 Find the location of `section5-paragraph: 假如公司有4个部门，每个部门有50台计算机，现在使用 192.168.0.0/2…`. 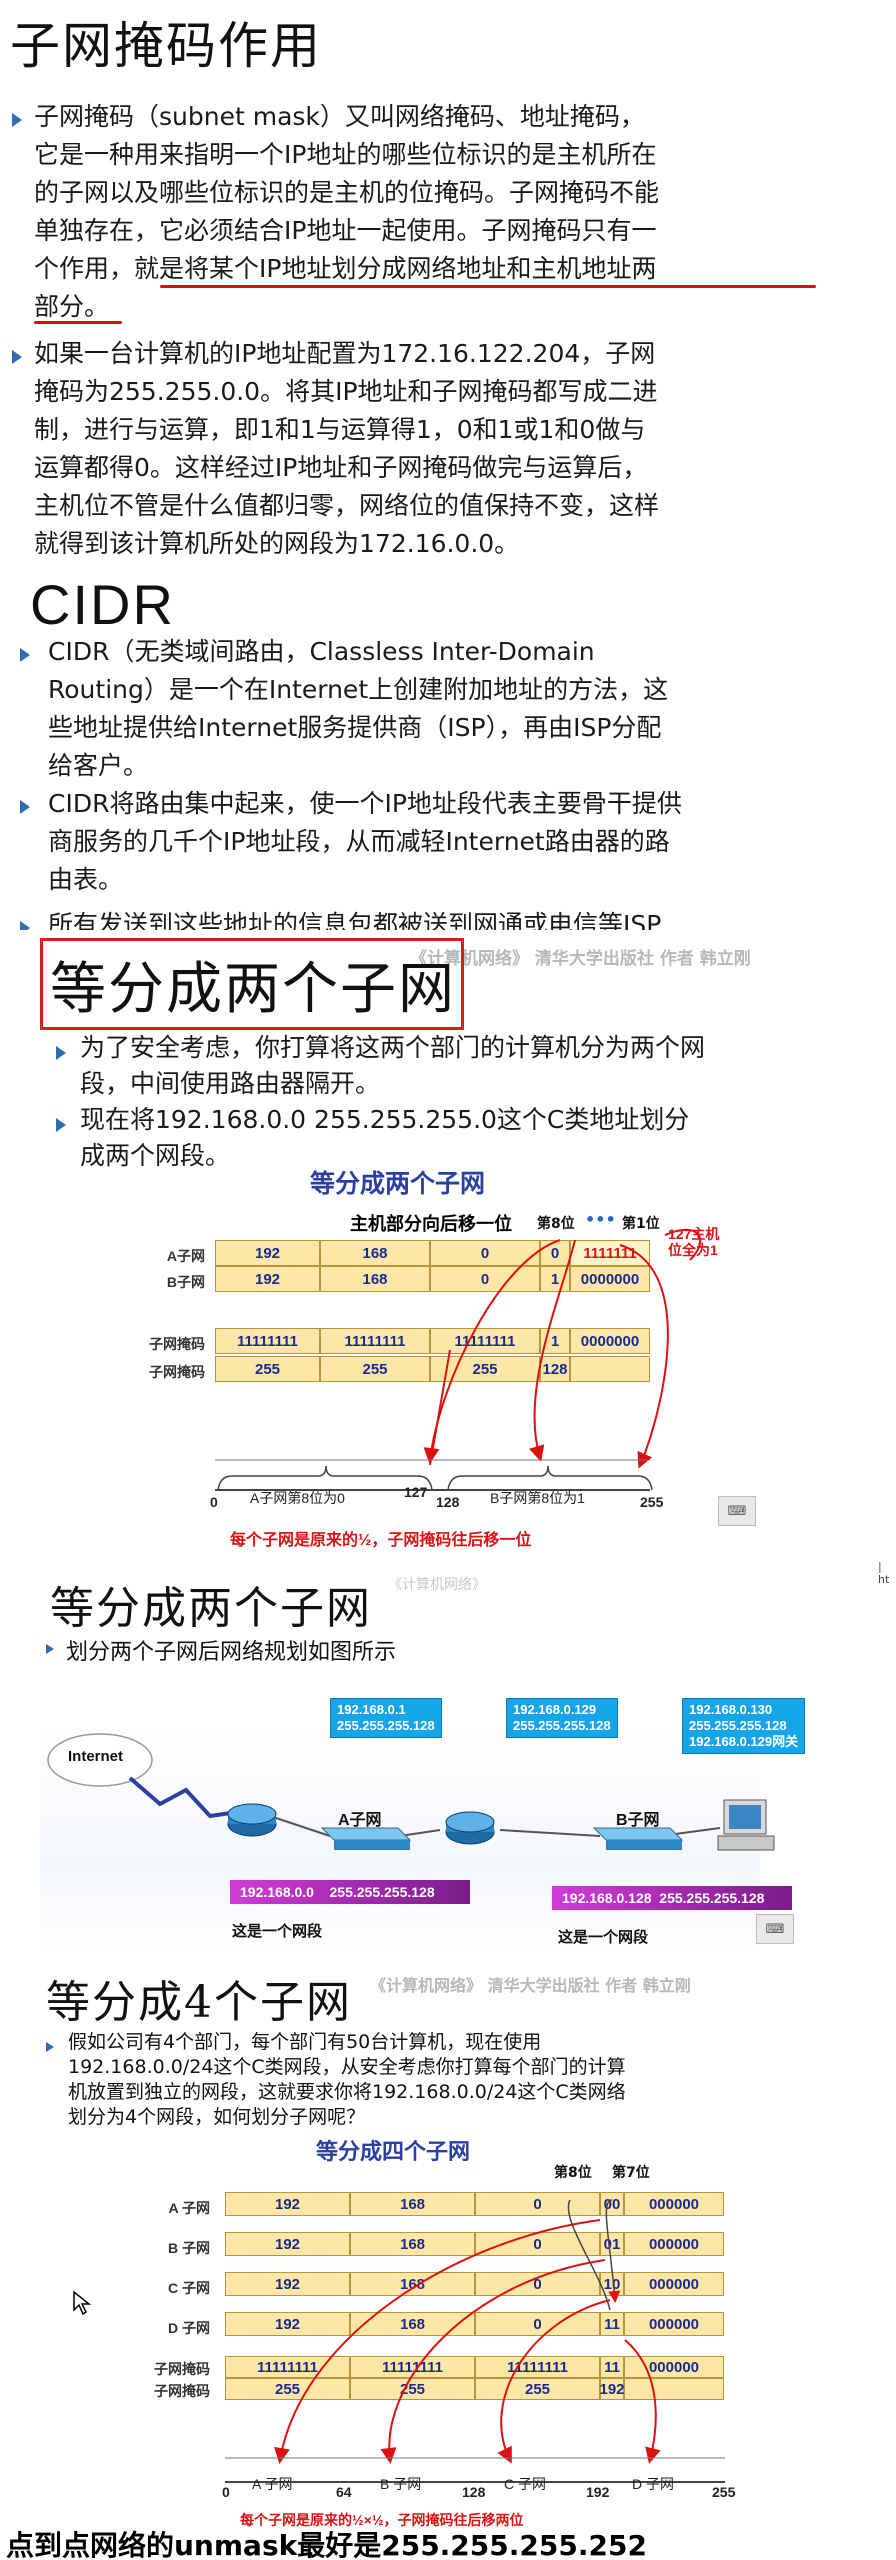

section5-paragraph: 假如公司有4个部门，每个部门有50台计算机，现在使用 192.168.0.0/2… is located at coordinates (478, 2080).